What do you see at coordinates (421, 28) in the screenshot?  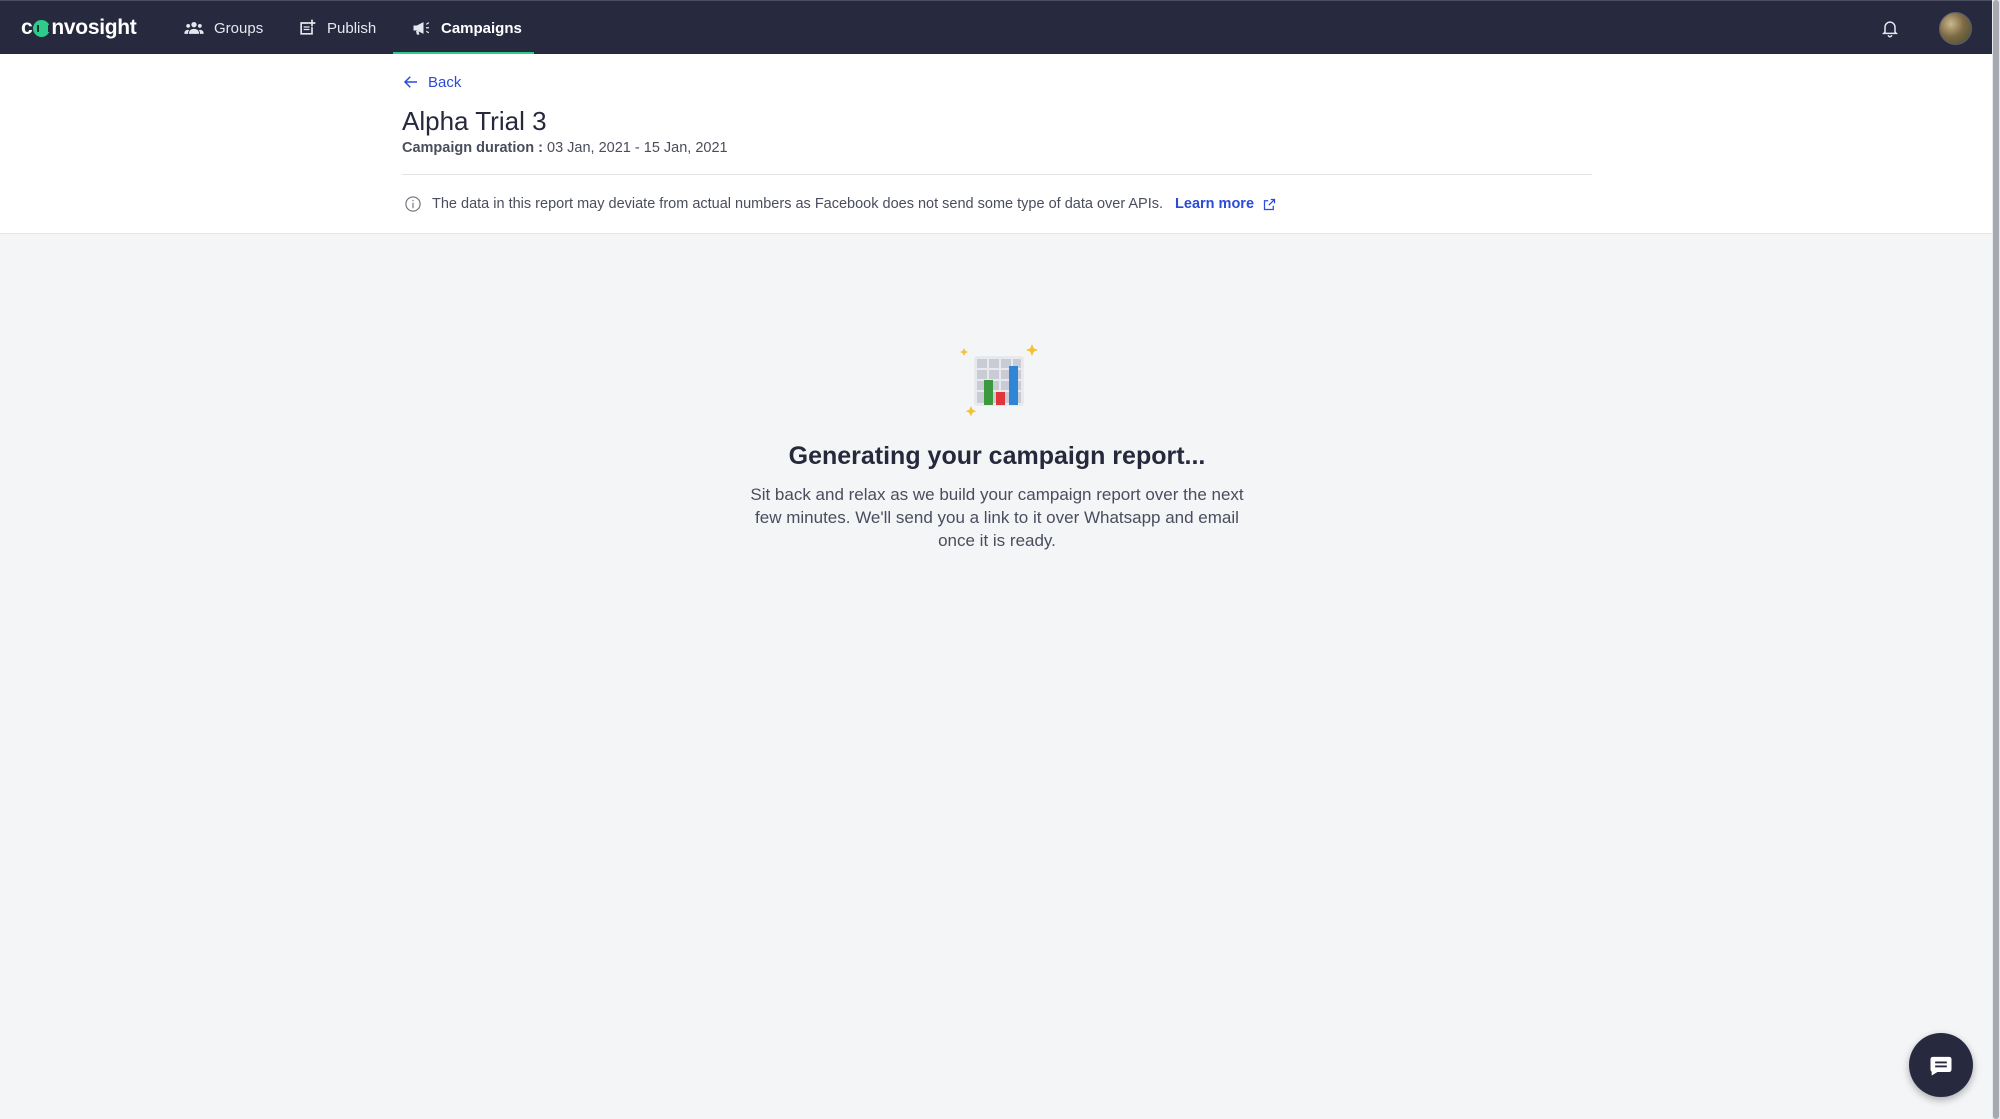 I see `megaphone-icon` at bounding box center [421, 28].